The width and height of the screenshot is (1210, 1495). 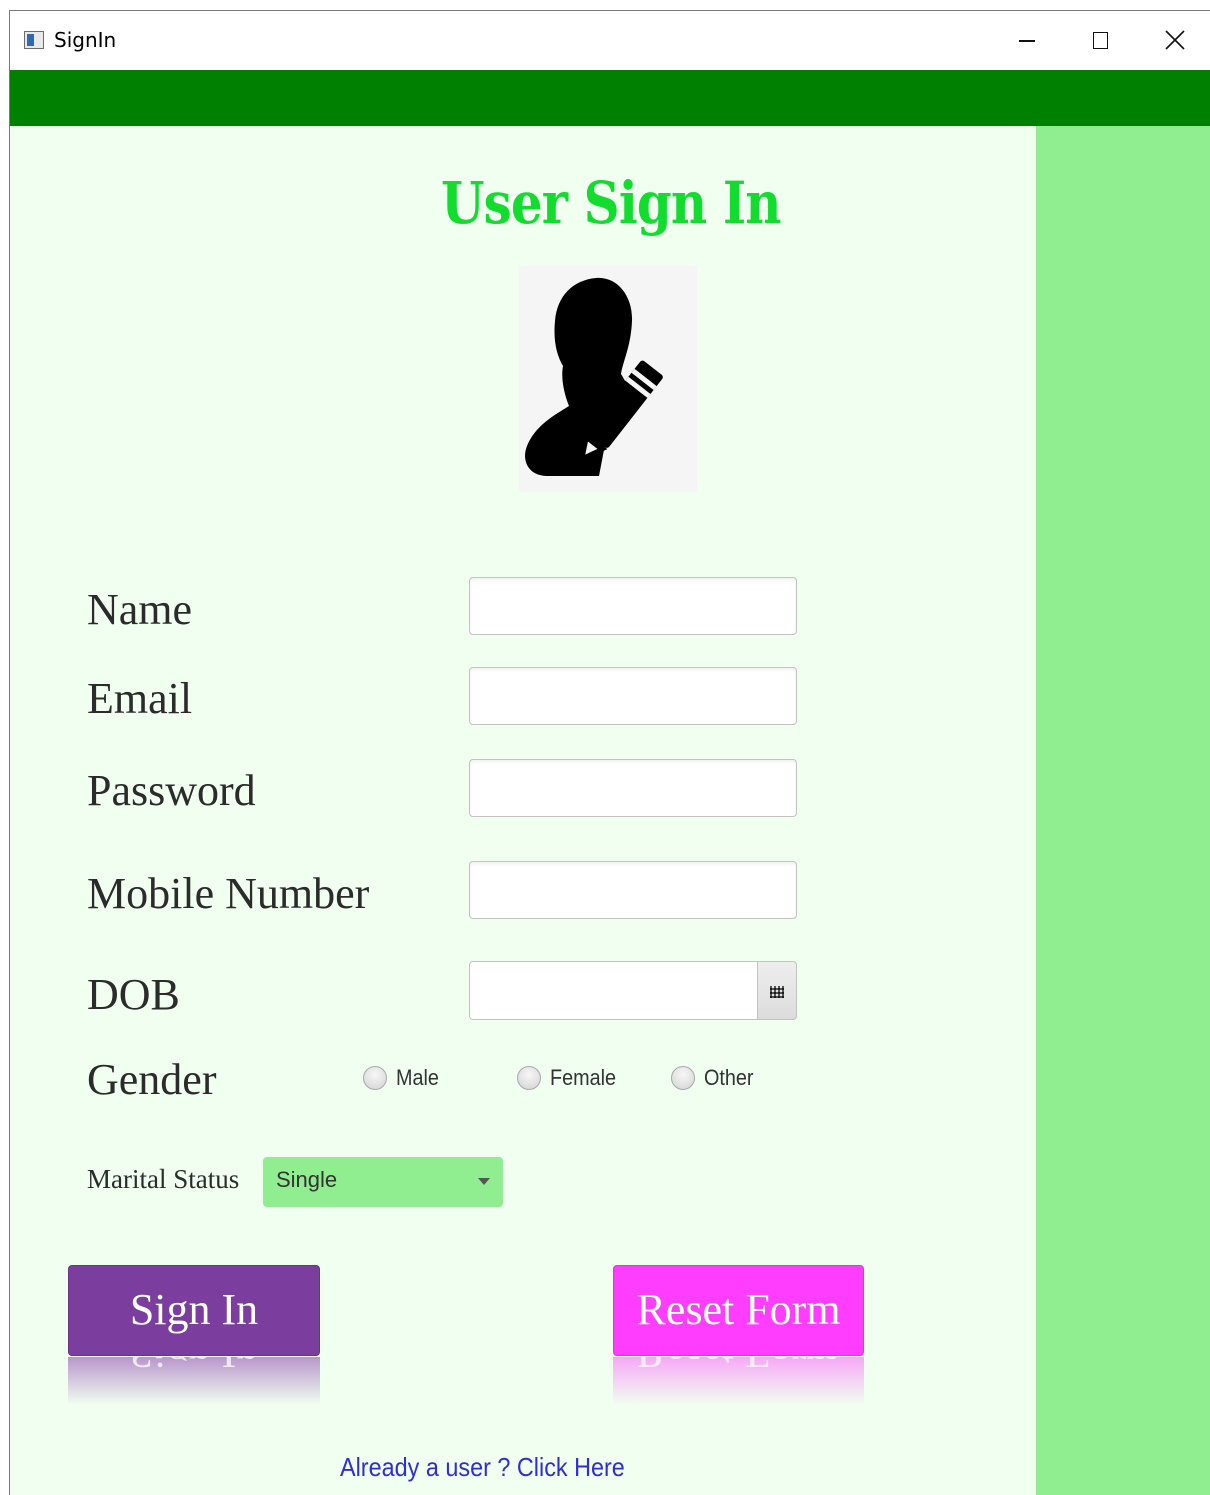 I want to click on minimize-icon, so click(x=1027, y=41).